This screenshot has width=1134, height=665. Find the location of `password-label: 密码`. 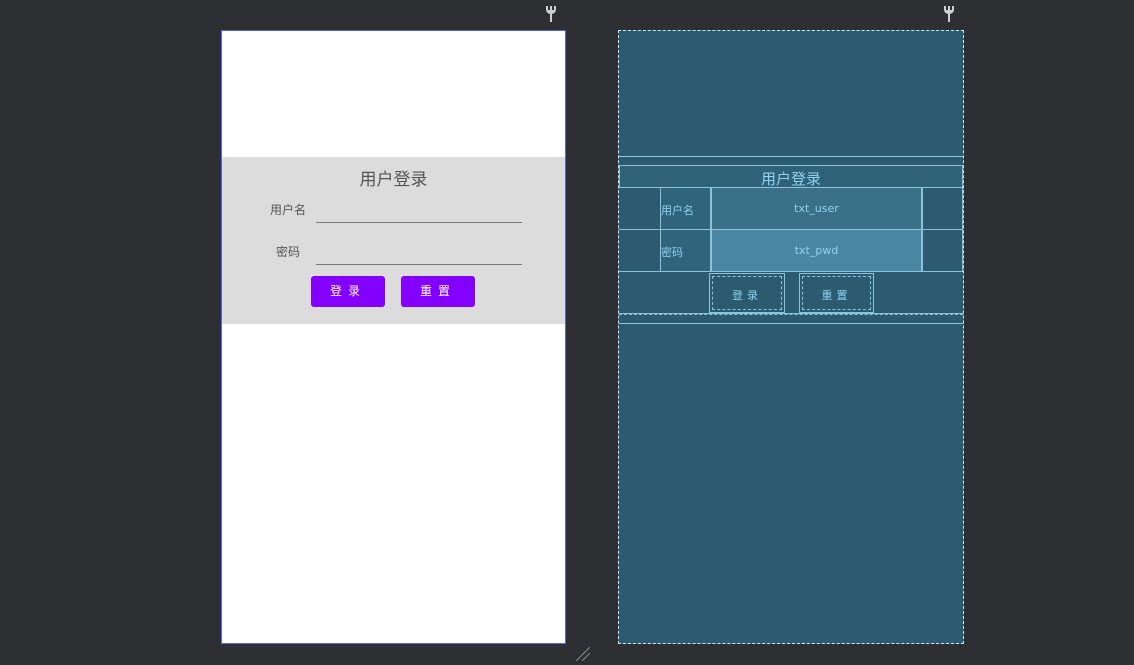

password-label: 密码 is located at coordinates (287, 252).